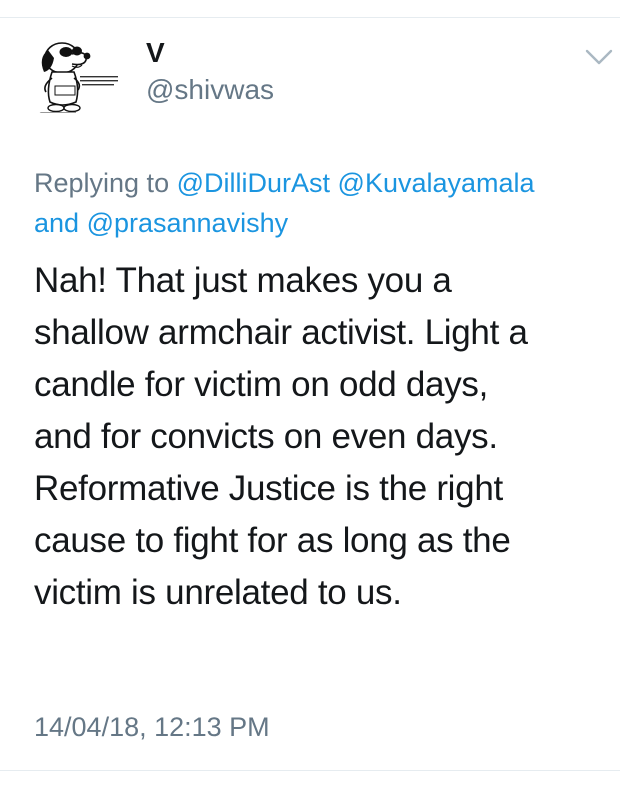 Image resolution: width=620 pixels, height=785 pixels. What do you see at coordinates (281, 332) in the screenshot?
I see `tweet-text-line: shallow armchair activist. Light a` at bounding box center [281, 332].